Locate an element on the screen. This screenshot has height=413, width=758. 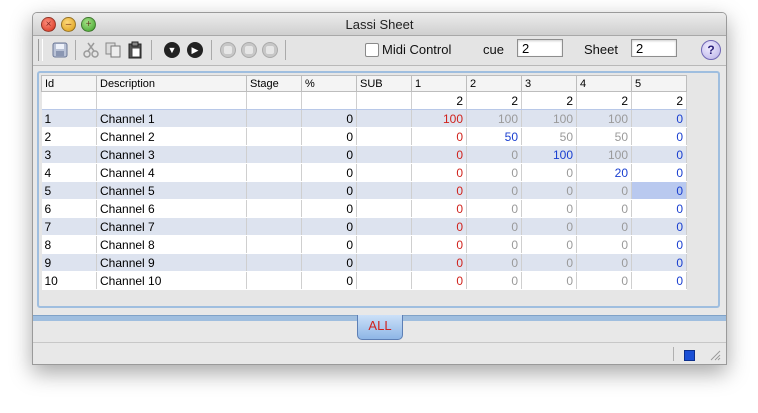
channel-row: 5 Channel 5000000 is located at coordinates (364, 190).